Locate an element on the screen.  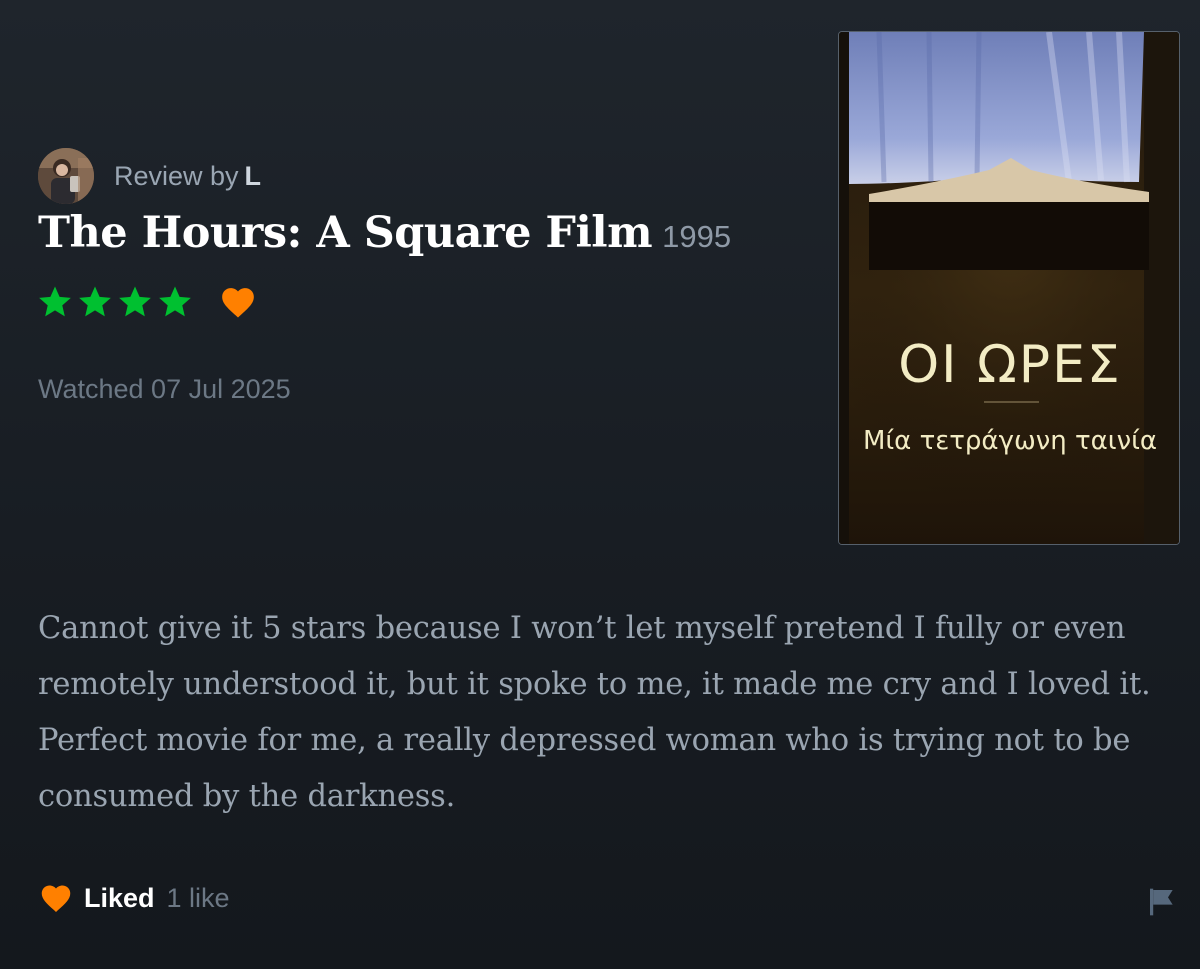
review-byline: Review by L is located at coordinates (187, 176).